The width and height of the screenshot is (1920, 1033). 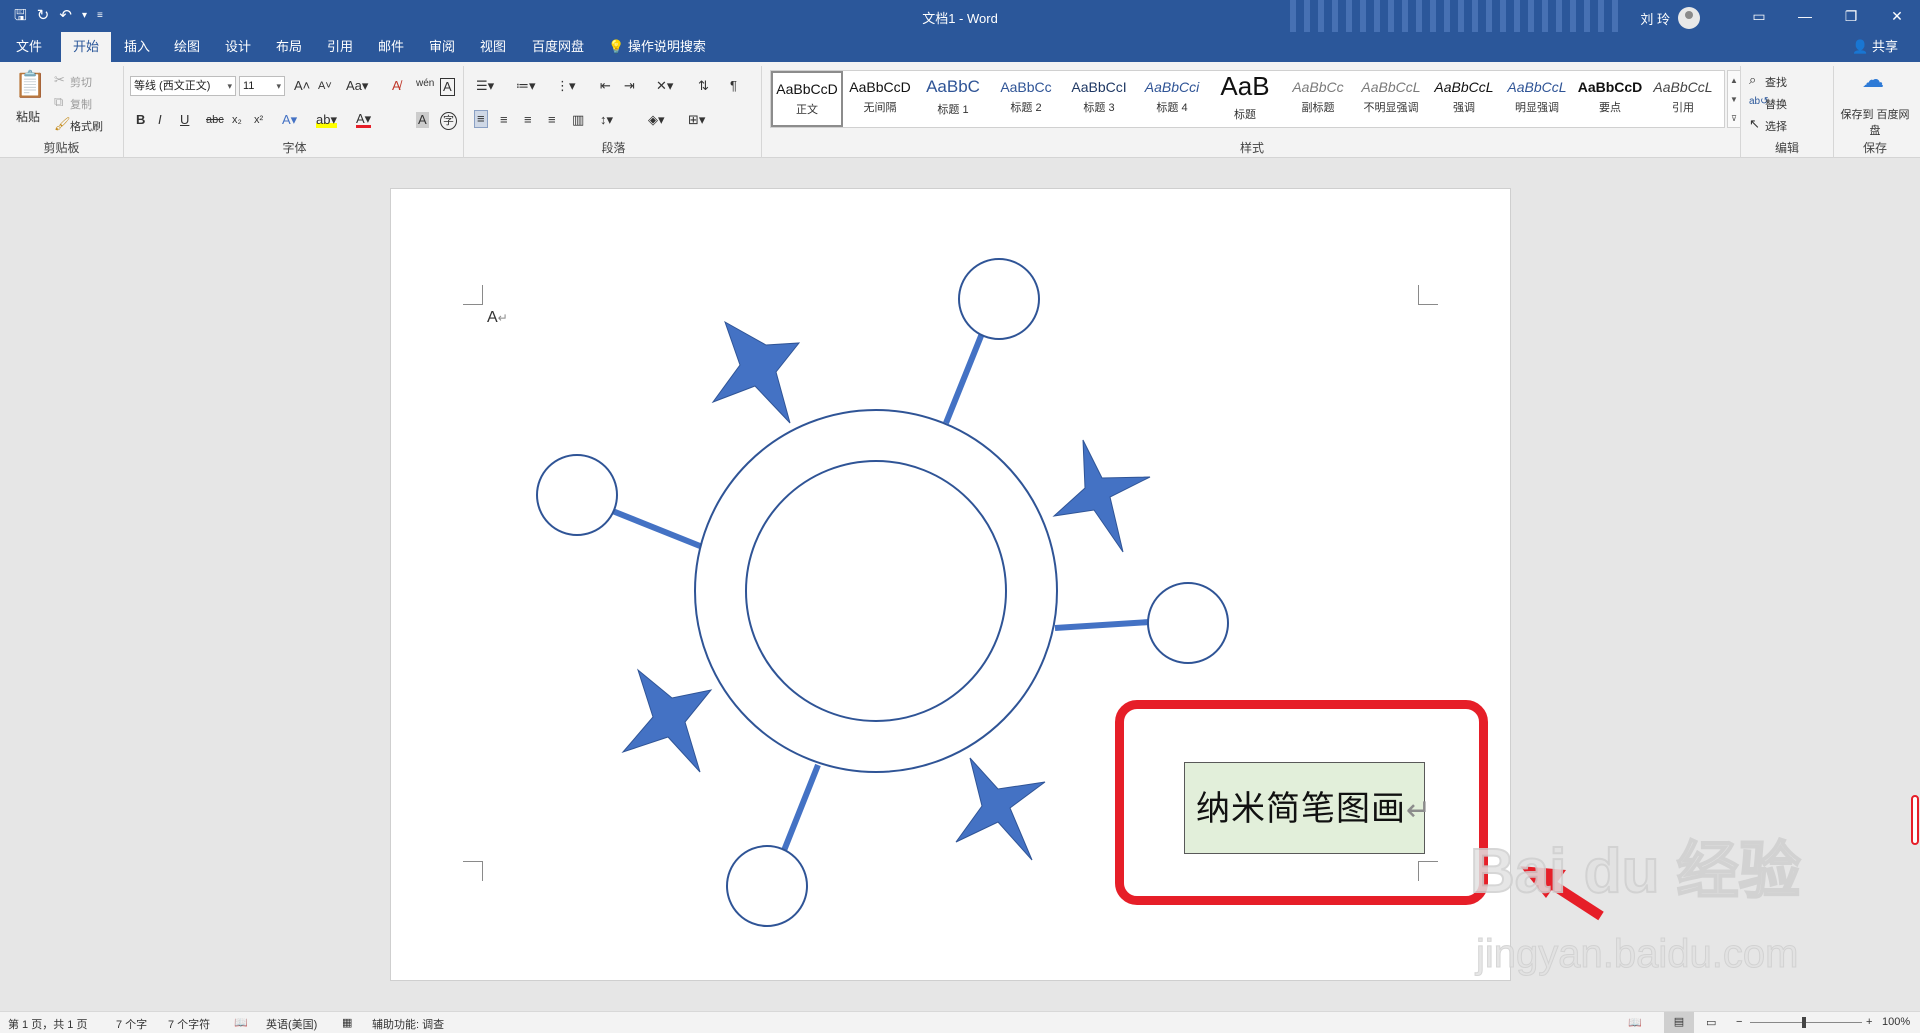 I want to click on zoom-slider, so click(x=1806, y=1022).